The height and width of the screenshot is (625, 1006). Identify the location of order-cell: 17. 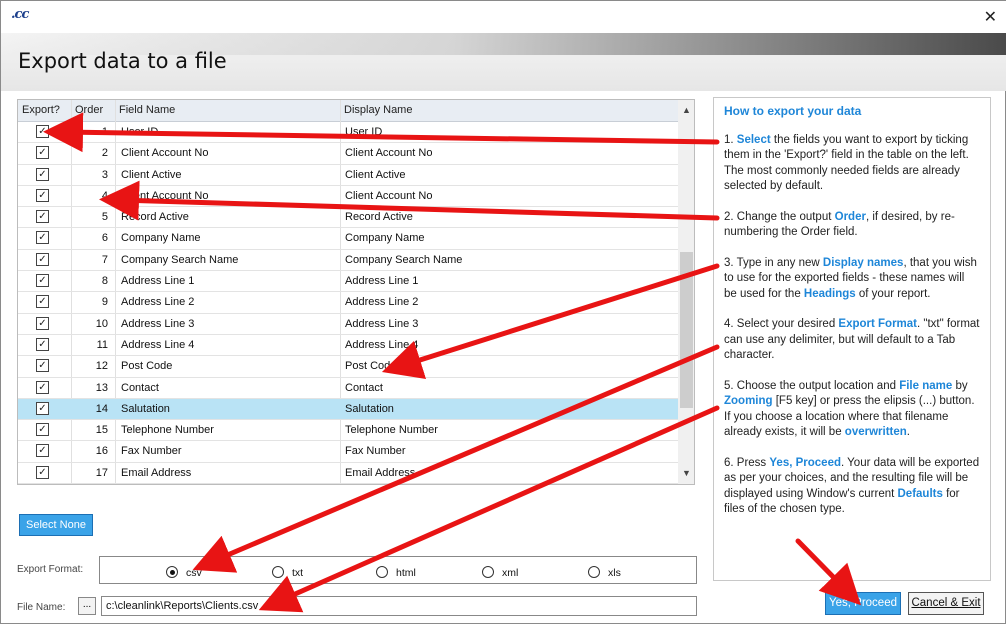
(91, 473).